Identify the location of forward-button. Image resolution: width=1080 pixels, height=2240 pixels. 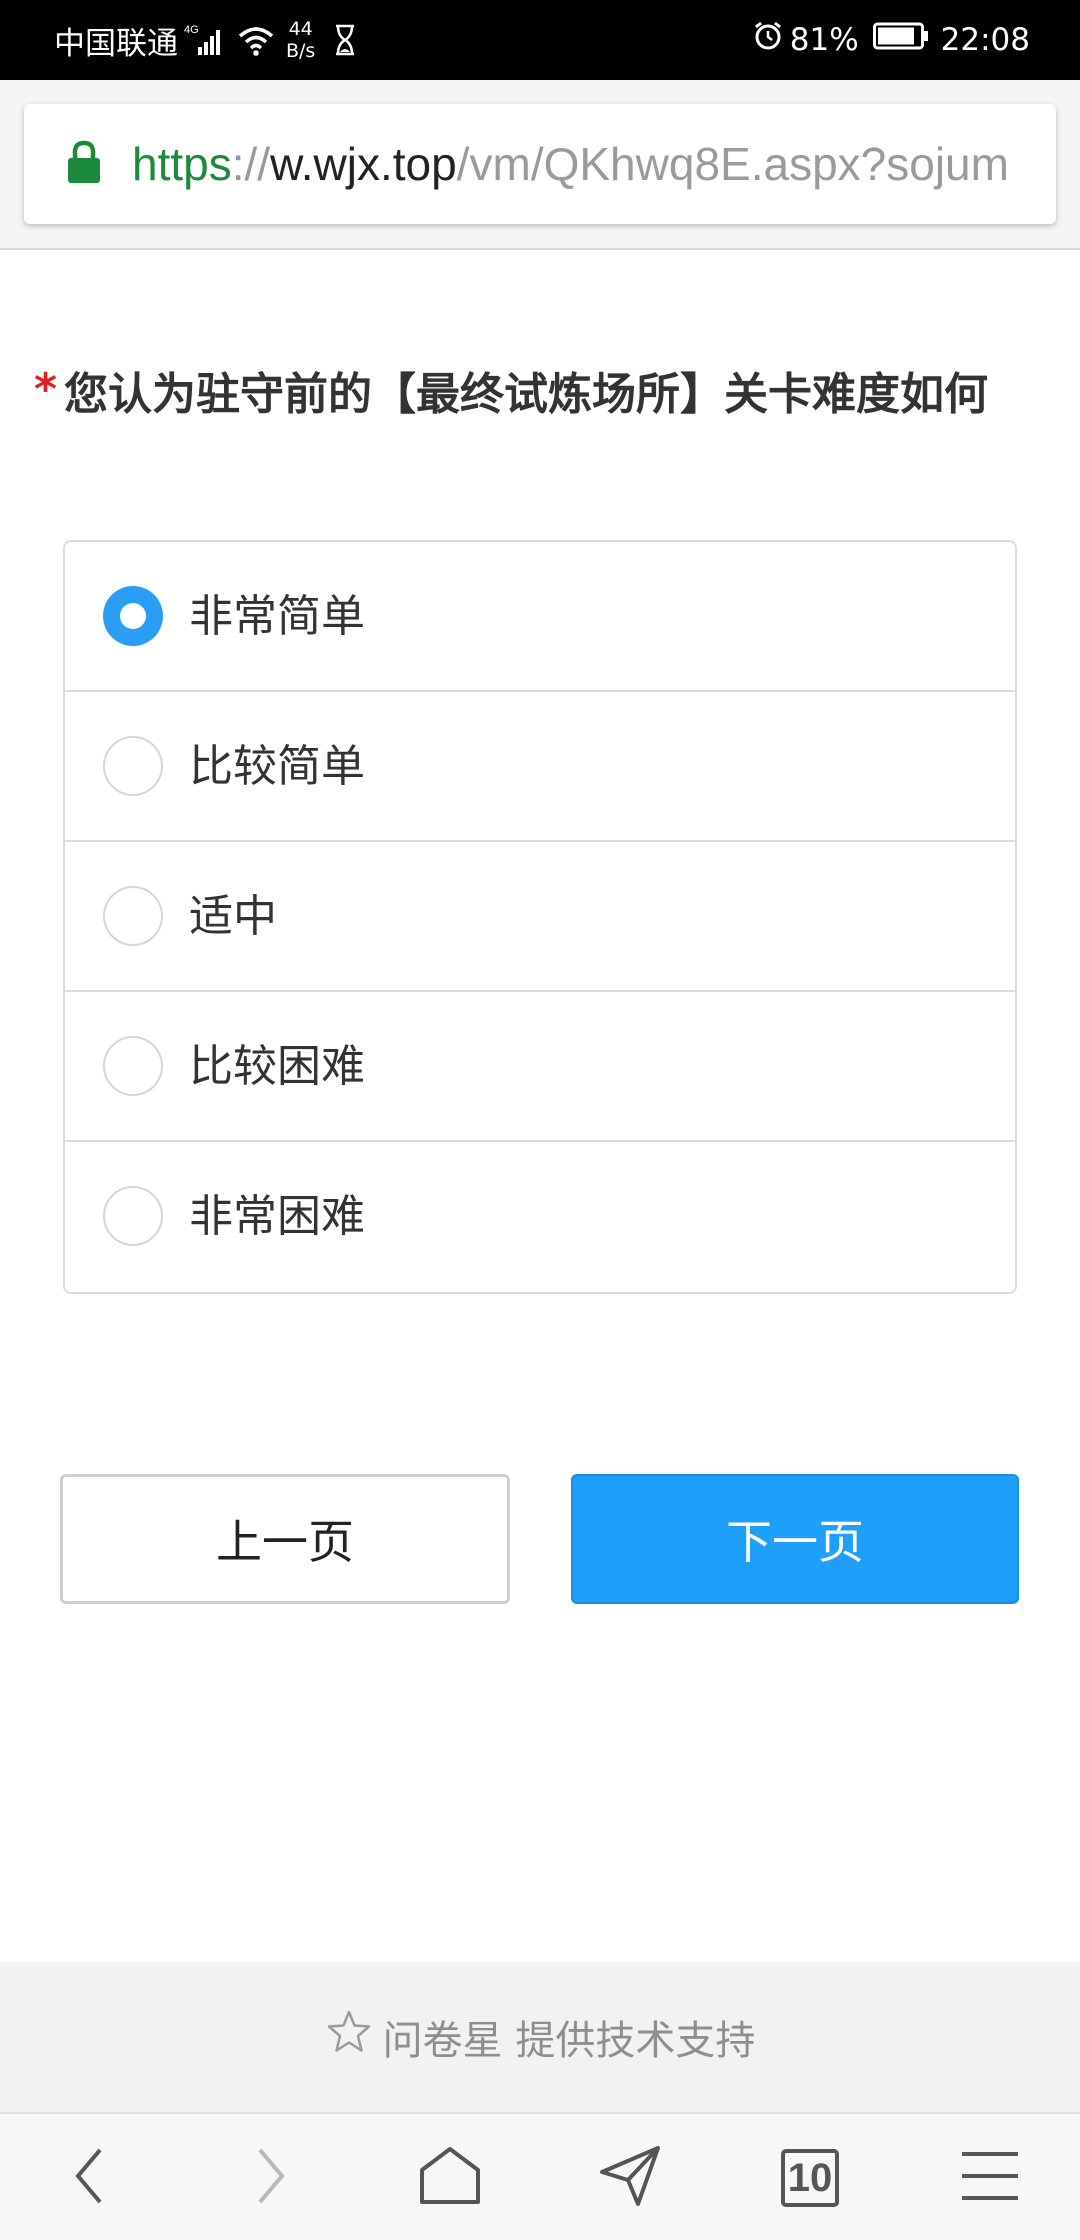
(270, 2177).